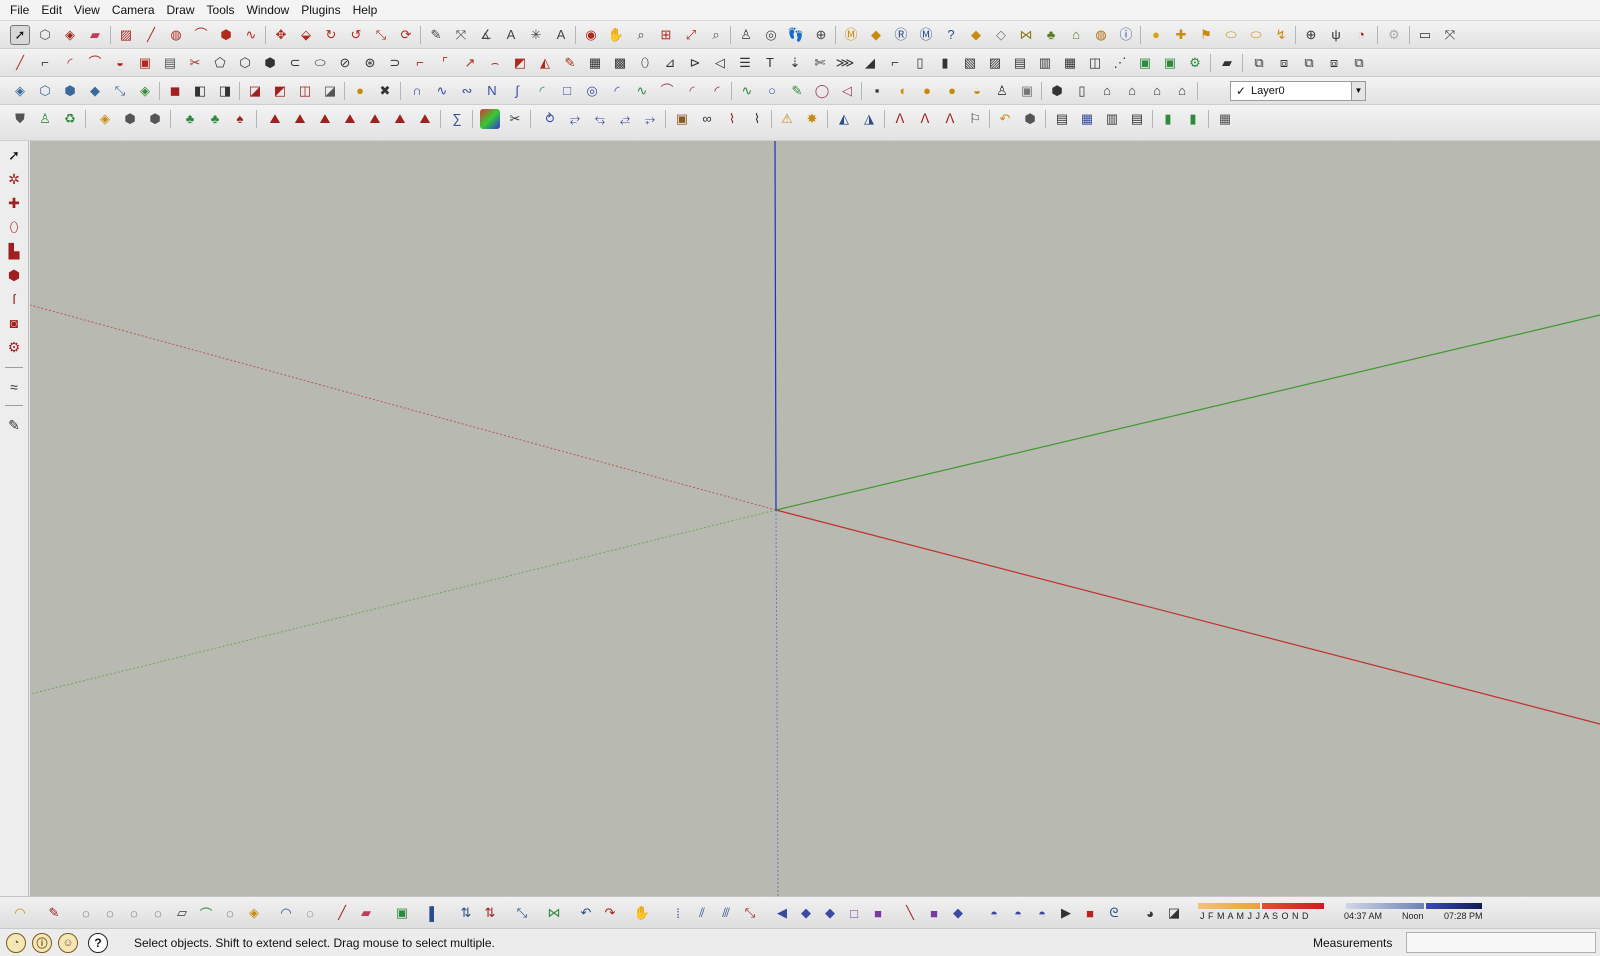 This screenshot has height=956, width=1600. Describe the element at coordinates (1229, 906) in the screenshot. I see `month-bar-left` at that location.